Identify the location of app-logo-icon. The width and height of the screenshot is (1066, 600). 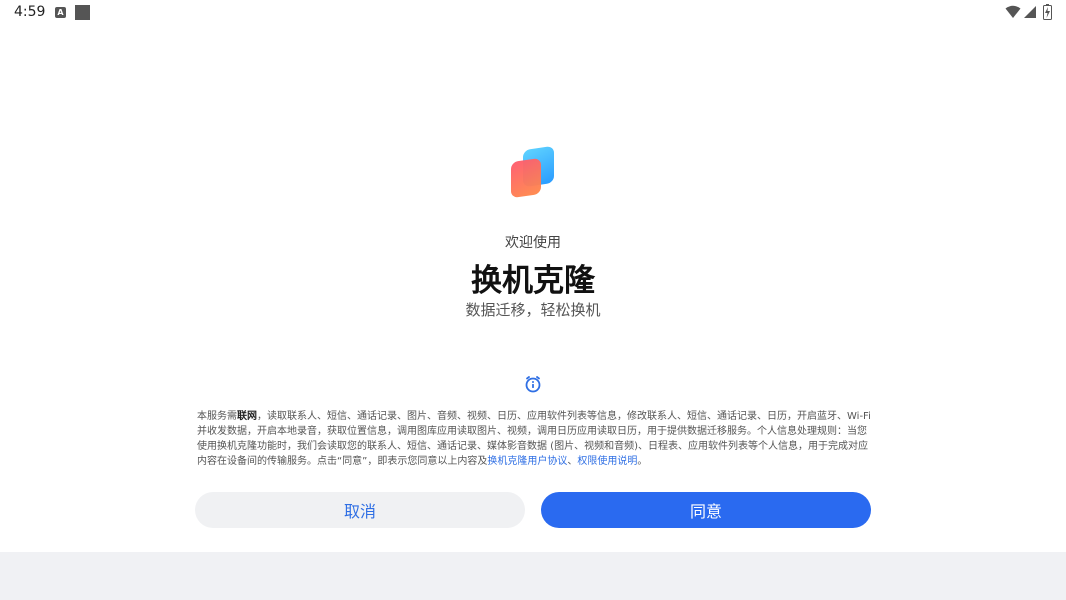
(533, 172).